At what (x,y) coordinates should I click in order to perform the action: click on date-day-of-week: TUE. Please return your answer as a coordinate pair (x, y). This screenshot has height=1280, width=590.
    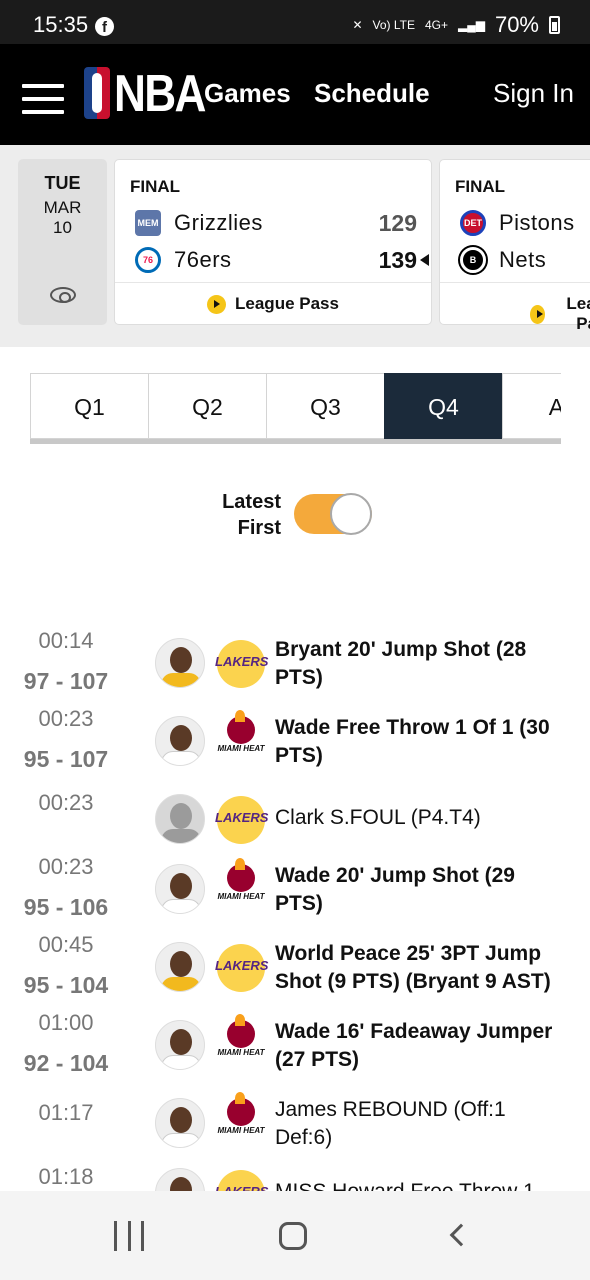
    Looking at the image, I should click on (62, 183).